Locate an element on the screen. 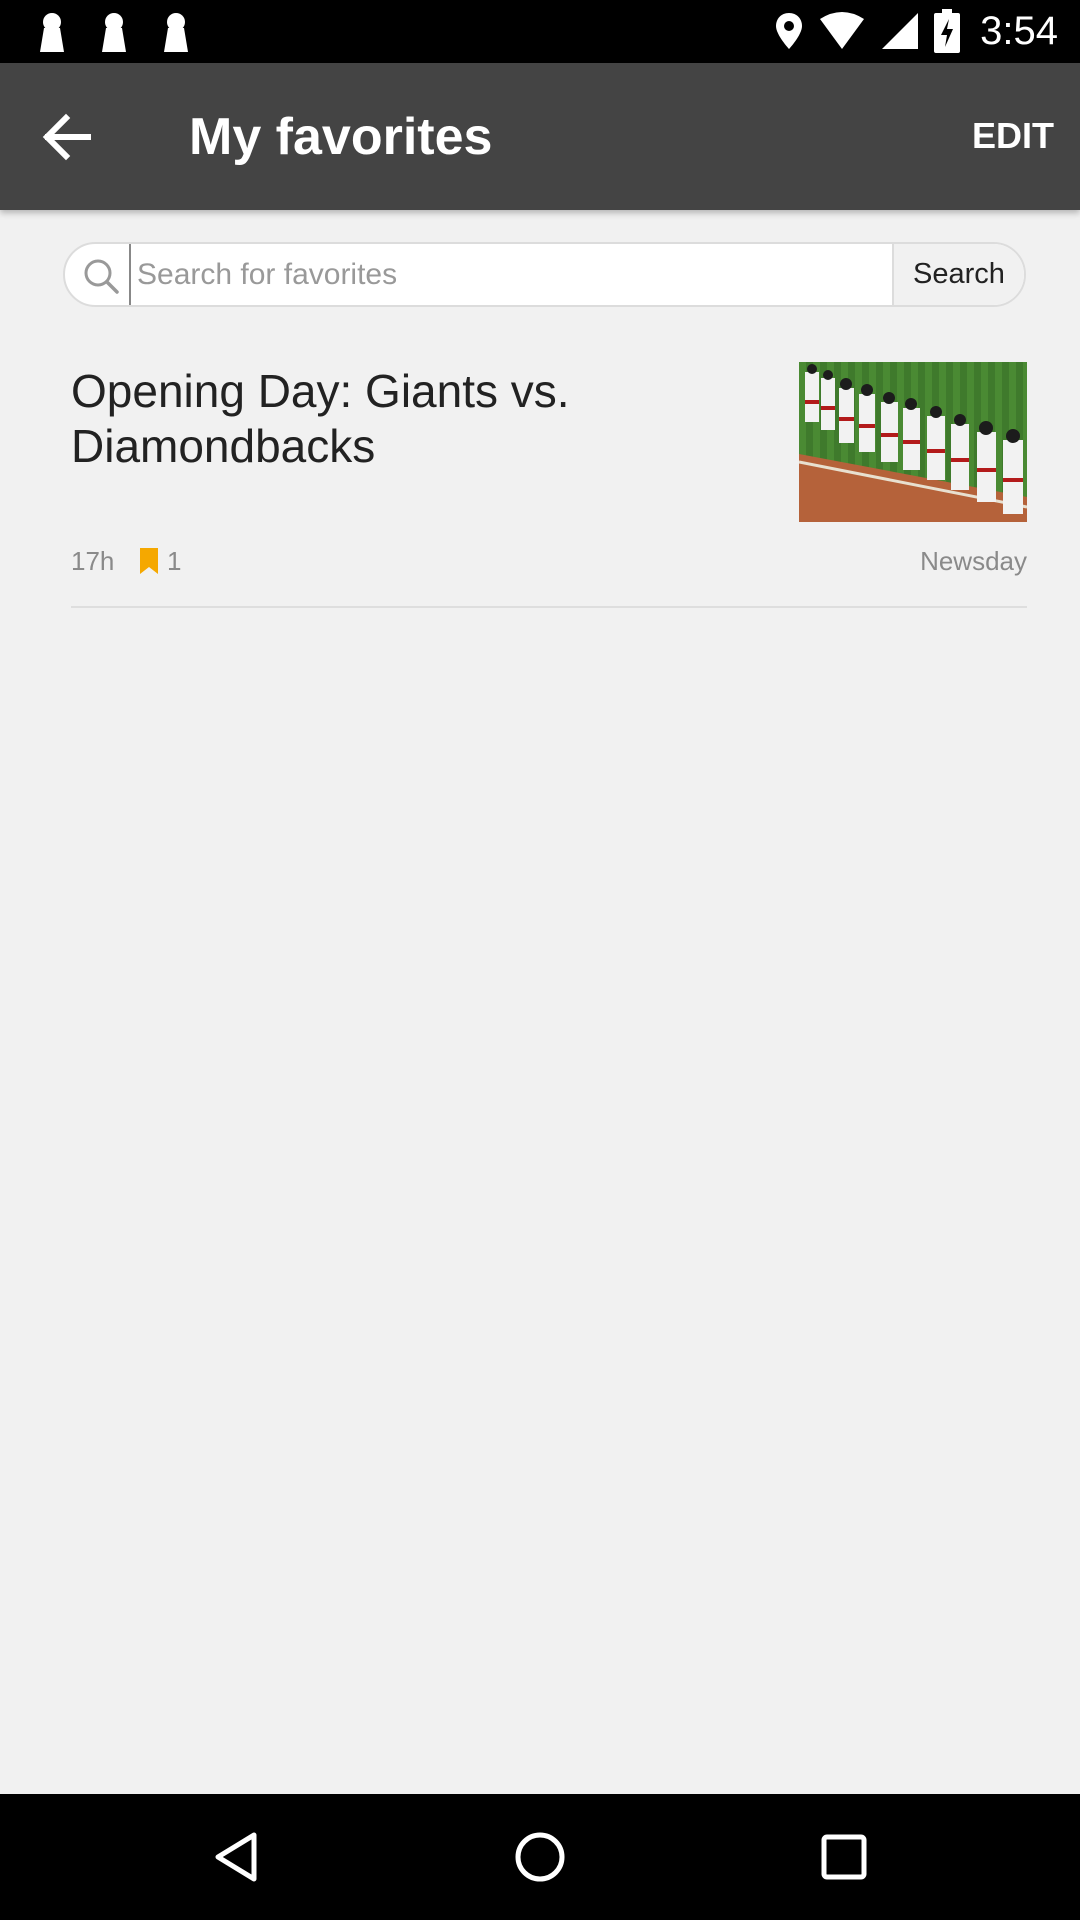  article-thumbnail is located at coordinates (913, 442).